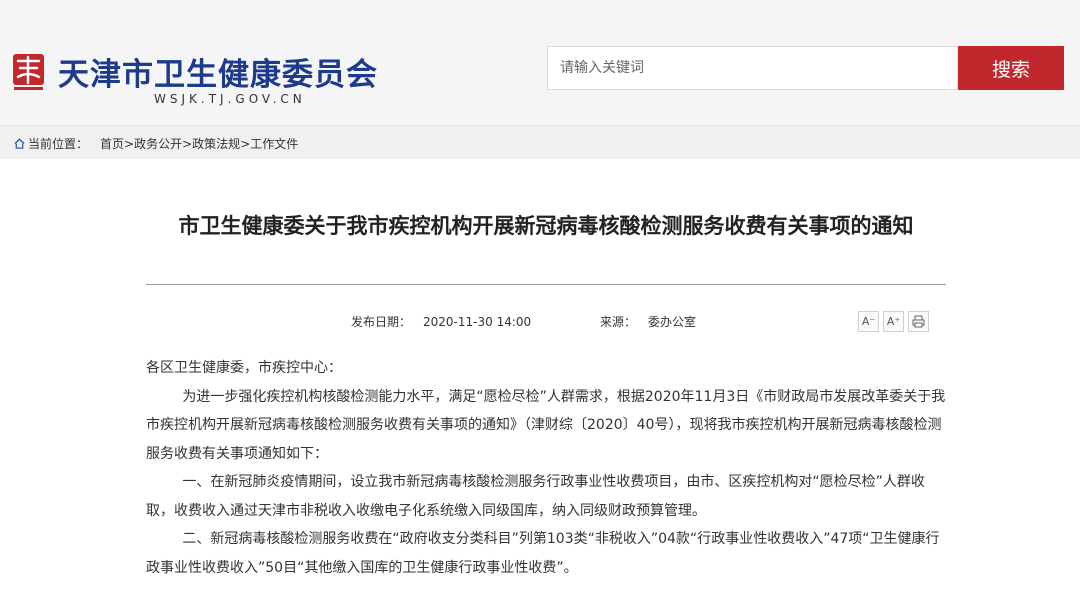 The image size is (1080, 589). I want to click on publish-date: 发布日期： 2020-11-30 14:00, so click(441, 321).